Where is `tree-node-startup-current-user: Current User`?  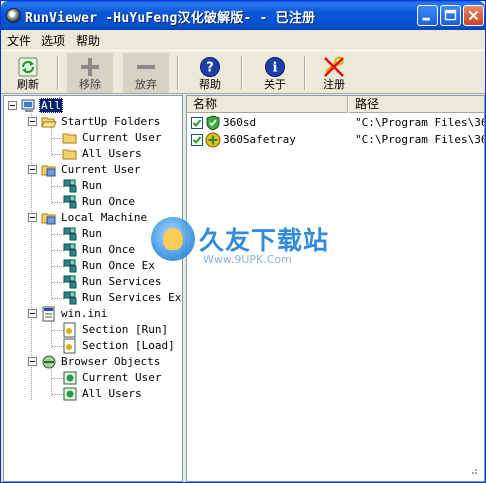 tree-node-startup-current-user: Current User is located at coordinates (122, 138).